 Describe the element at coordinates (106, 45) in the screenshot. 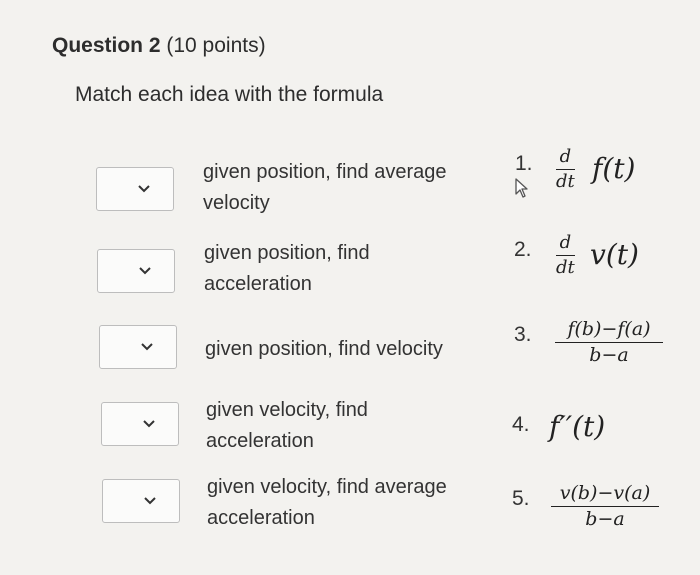

I see `question-label: Question 2` at that location.